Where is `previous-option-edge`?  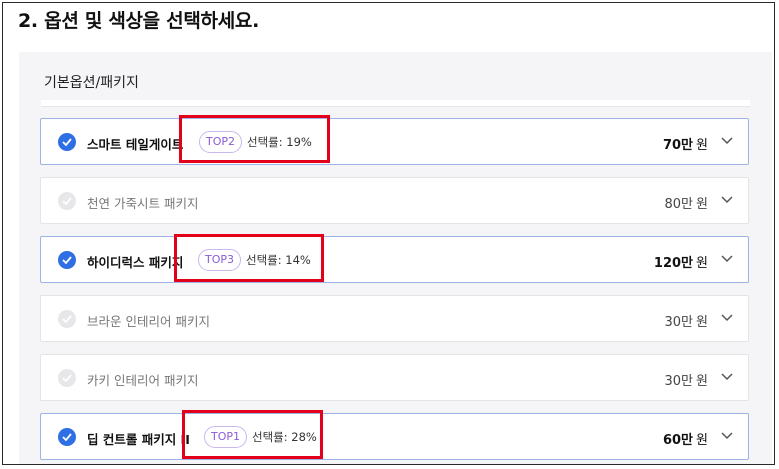
previous-option-edge is located at coordinates (395, 103).